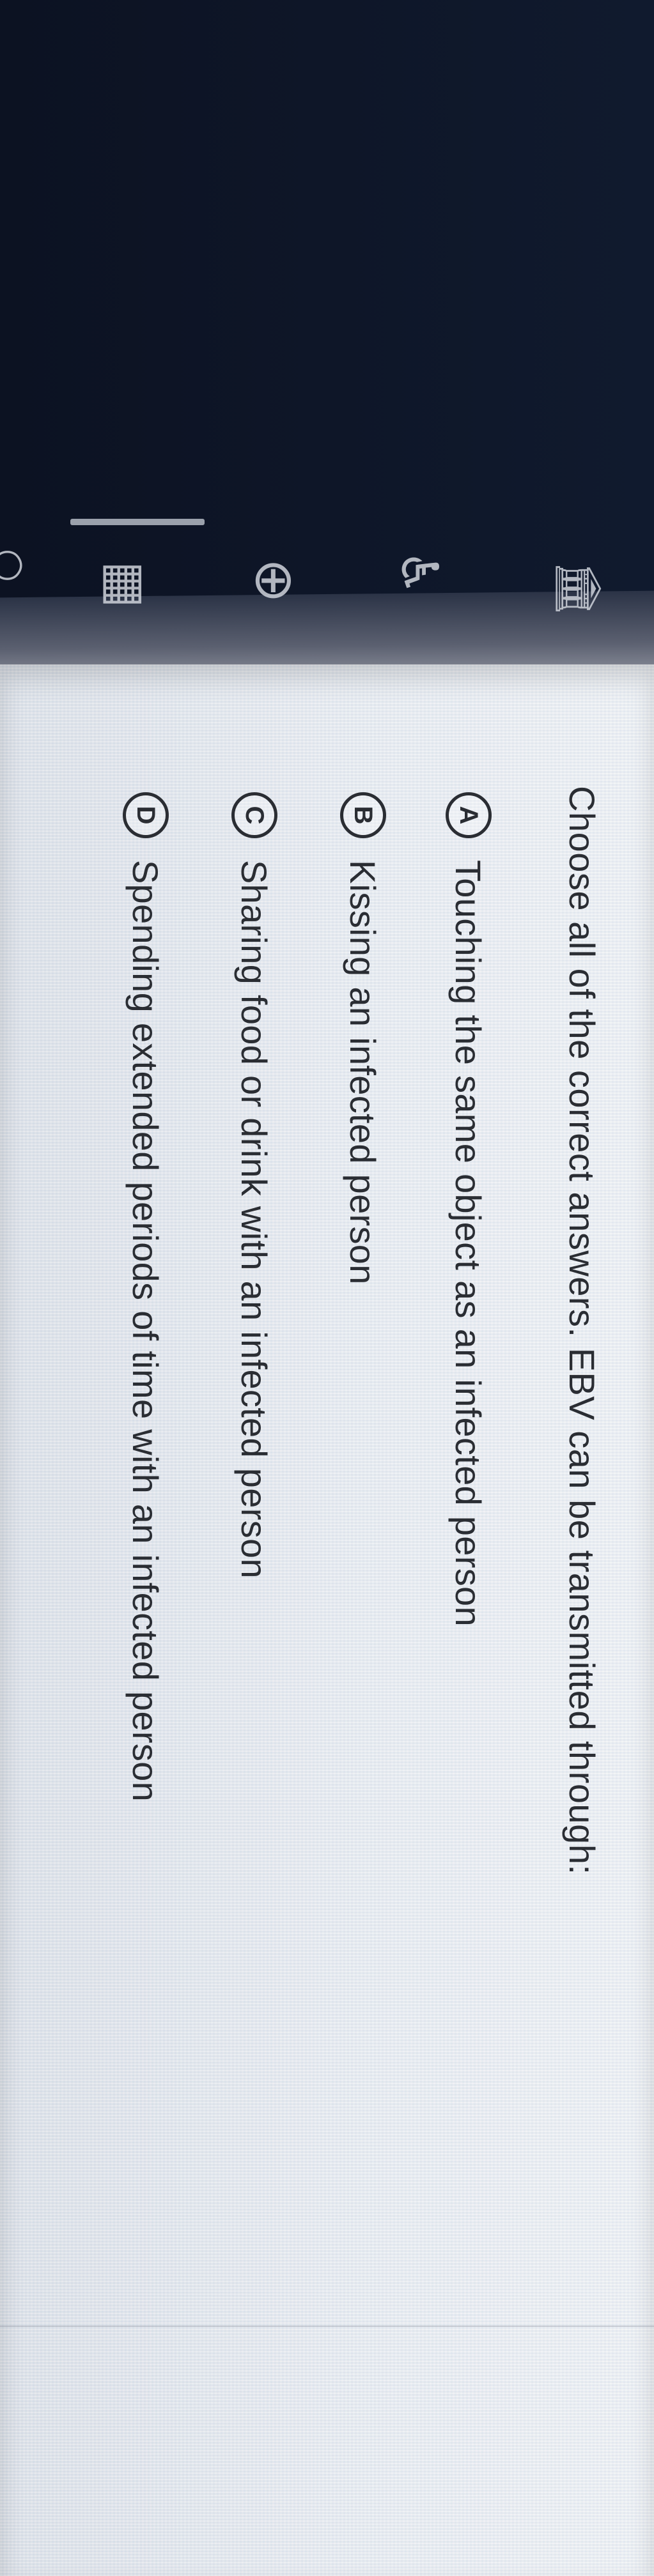 The image size is (654, 2576). What do you see at coordinates (578, 588) in the screenshot?
I see `bank-icon: 🏛` at bounding box center [578, 588].